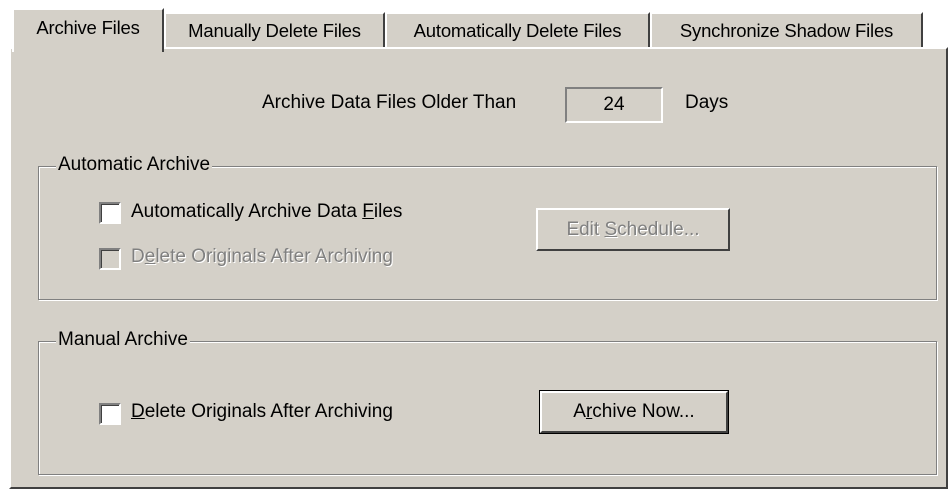 The width and height of the screenshot is (951, 491). Describe the element at coordinates (110, 414) in the screenshot. I see `manual-delete-originals-checkbox` at that location.